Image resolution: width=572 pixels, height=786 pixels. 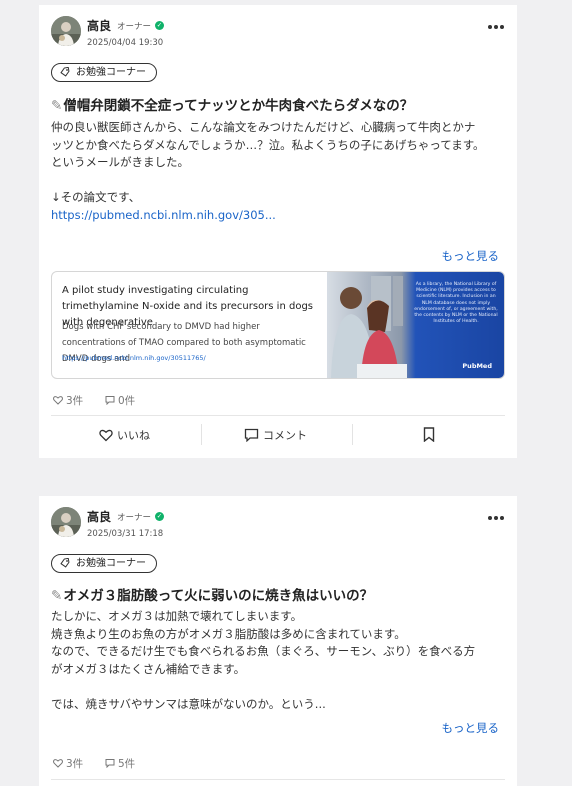 I want to click on body-line: というメールがきました。, so click(x=120, y=162).